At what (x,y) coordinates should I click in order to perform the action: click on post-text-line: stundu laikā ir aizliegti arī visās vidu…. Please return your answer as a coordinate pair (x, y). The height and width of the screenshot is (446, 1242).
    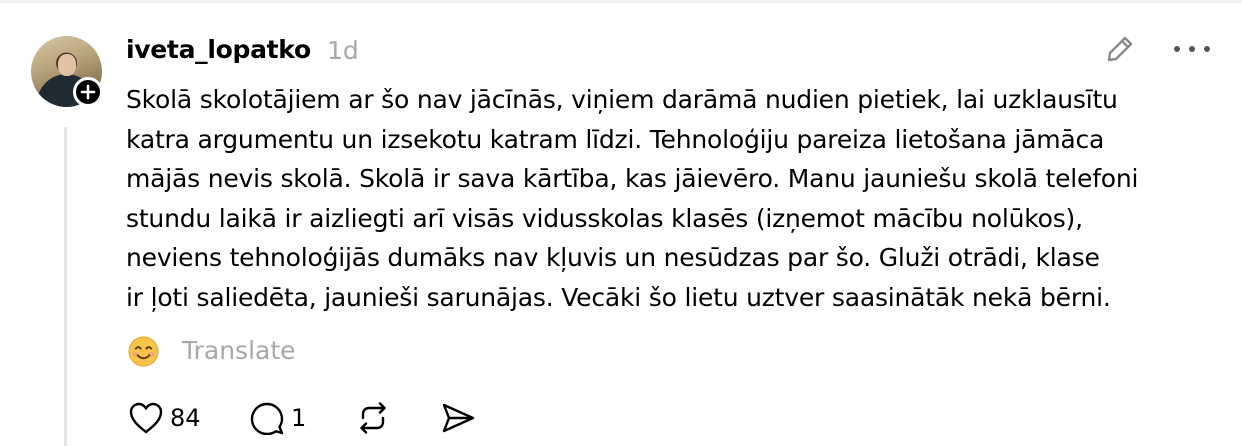
    Looking at the image, I should click on (604, 218).